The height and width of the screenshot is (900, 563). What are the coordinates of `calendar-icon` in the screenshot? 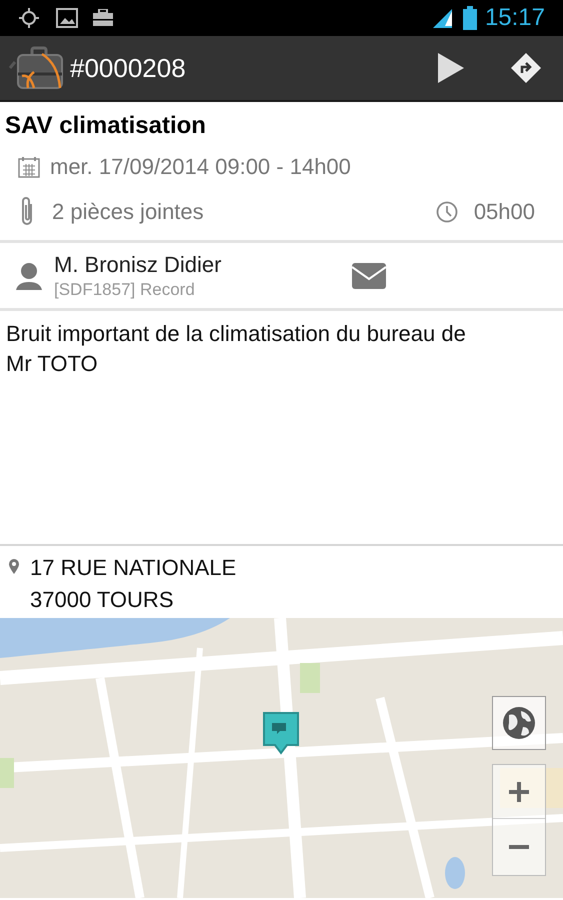 It's located at (29, 167).